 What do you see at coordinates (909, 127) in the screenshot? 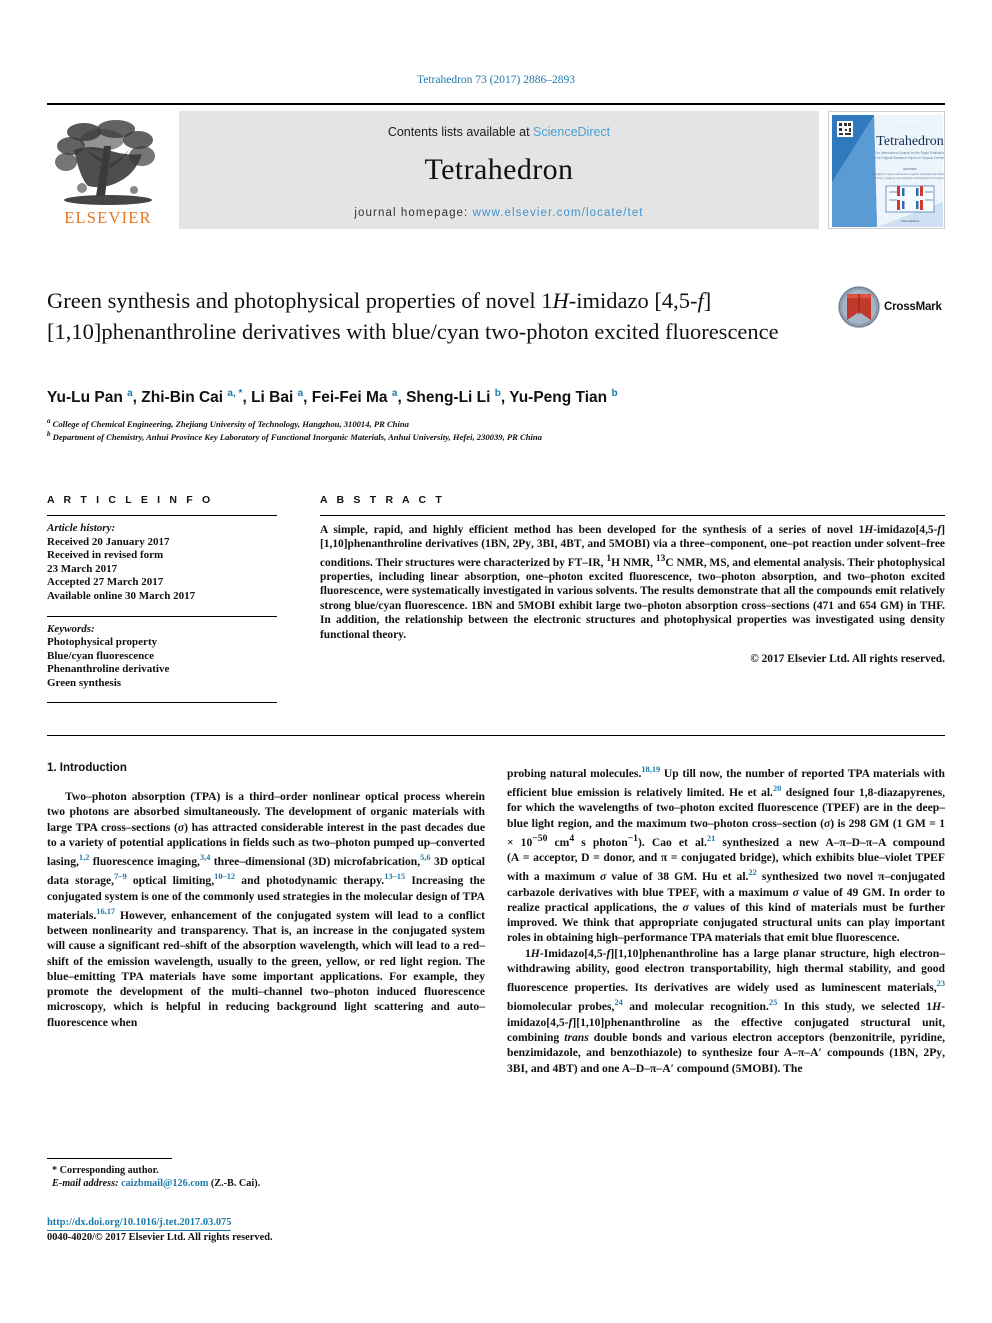
I see `svg-text: ISSN 0040-4020` at bounding box center [909, 127].